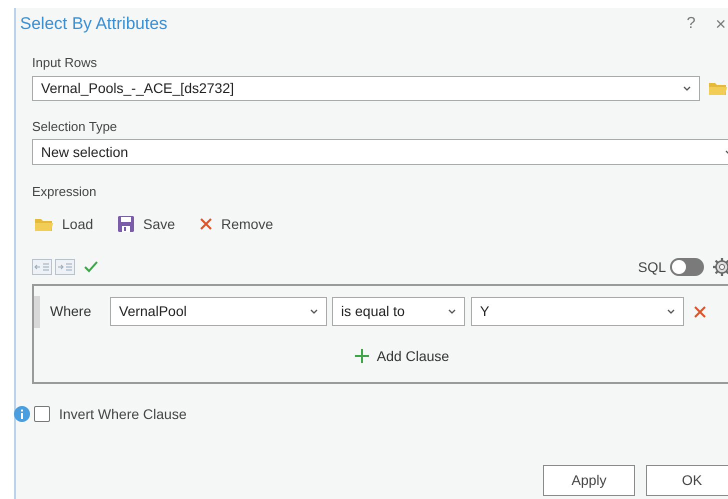  What do you see at coordinates (65, 192) in the screenshot?
I see `section-label: Expression` at bounding box center [65, 192].